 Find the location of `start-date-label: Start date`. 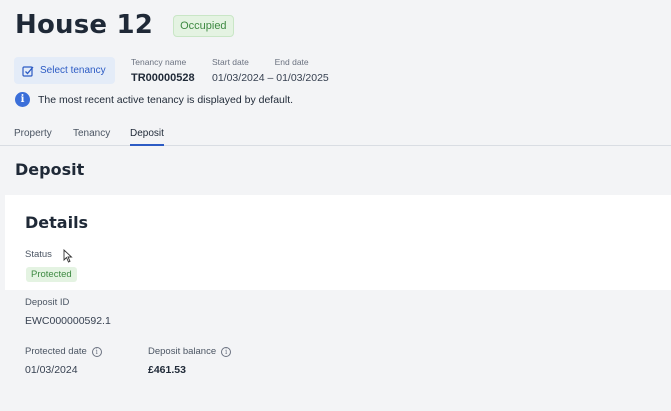

start-date-label: Start date is located at coordinates (230, 62).